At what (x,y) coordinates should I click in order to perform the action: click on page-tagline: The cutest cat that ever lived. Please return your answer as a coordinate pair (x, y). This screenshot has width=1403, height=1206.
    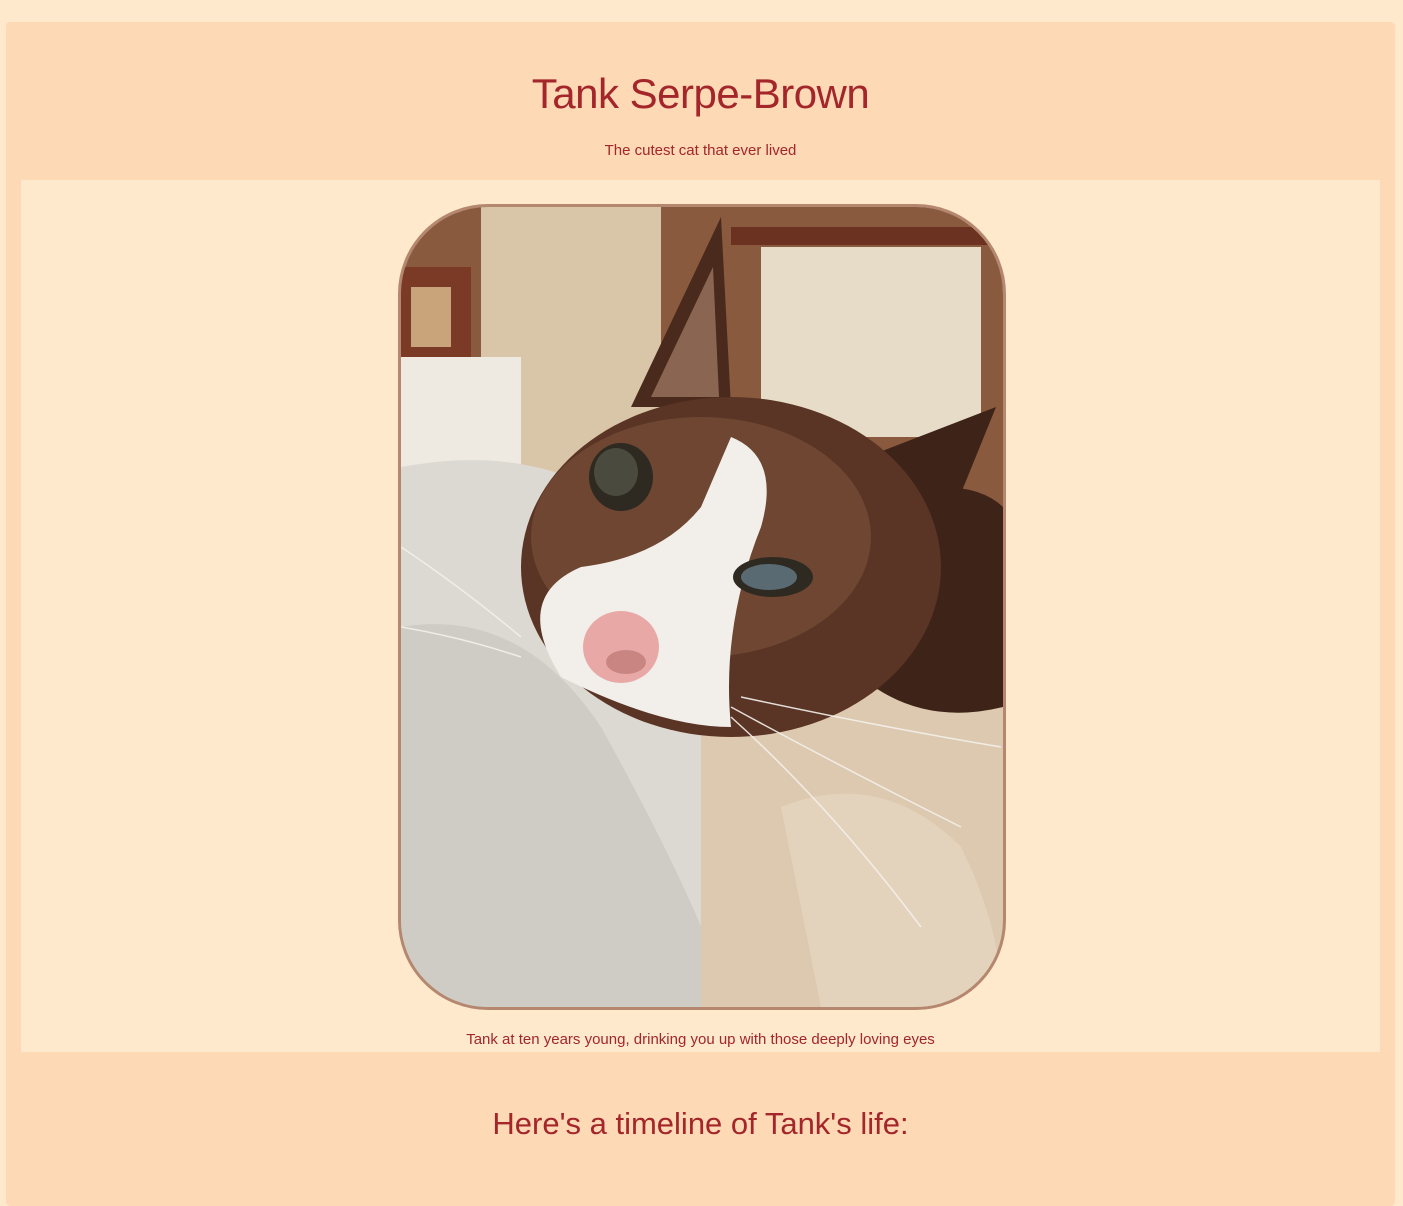
    Looking at the image, I should click on (700, 150).